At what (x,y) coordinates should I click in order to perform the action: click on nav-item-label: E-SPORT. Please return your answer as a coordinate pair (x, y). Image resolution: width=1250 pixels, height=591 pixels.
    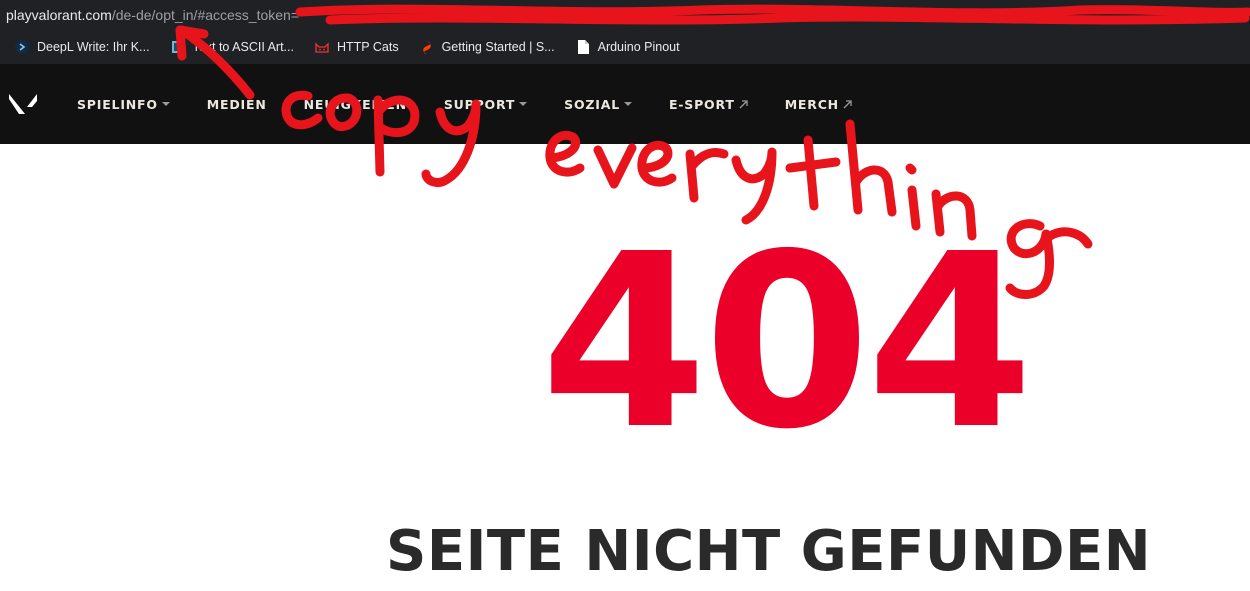
    Looking at the image, I should click on (701, 104).